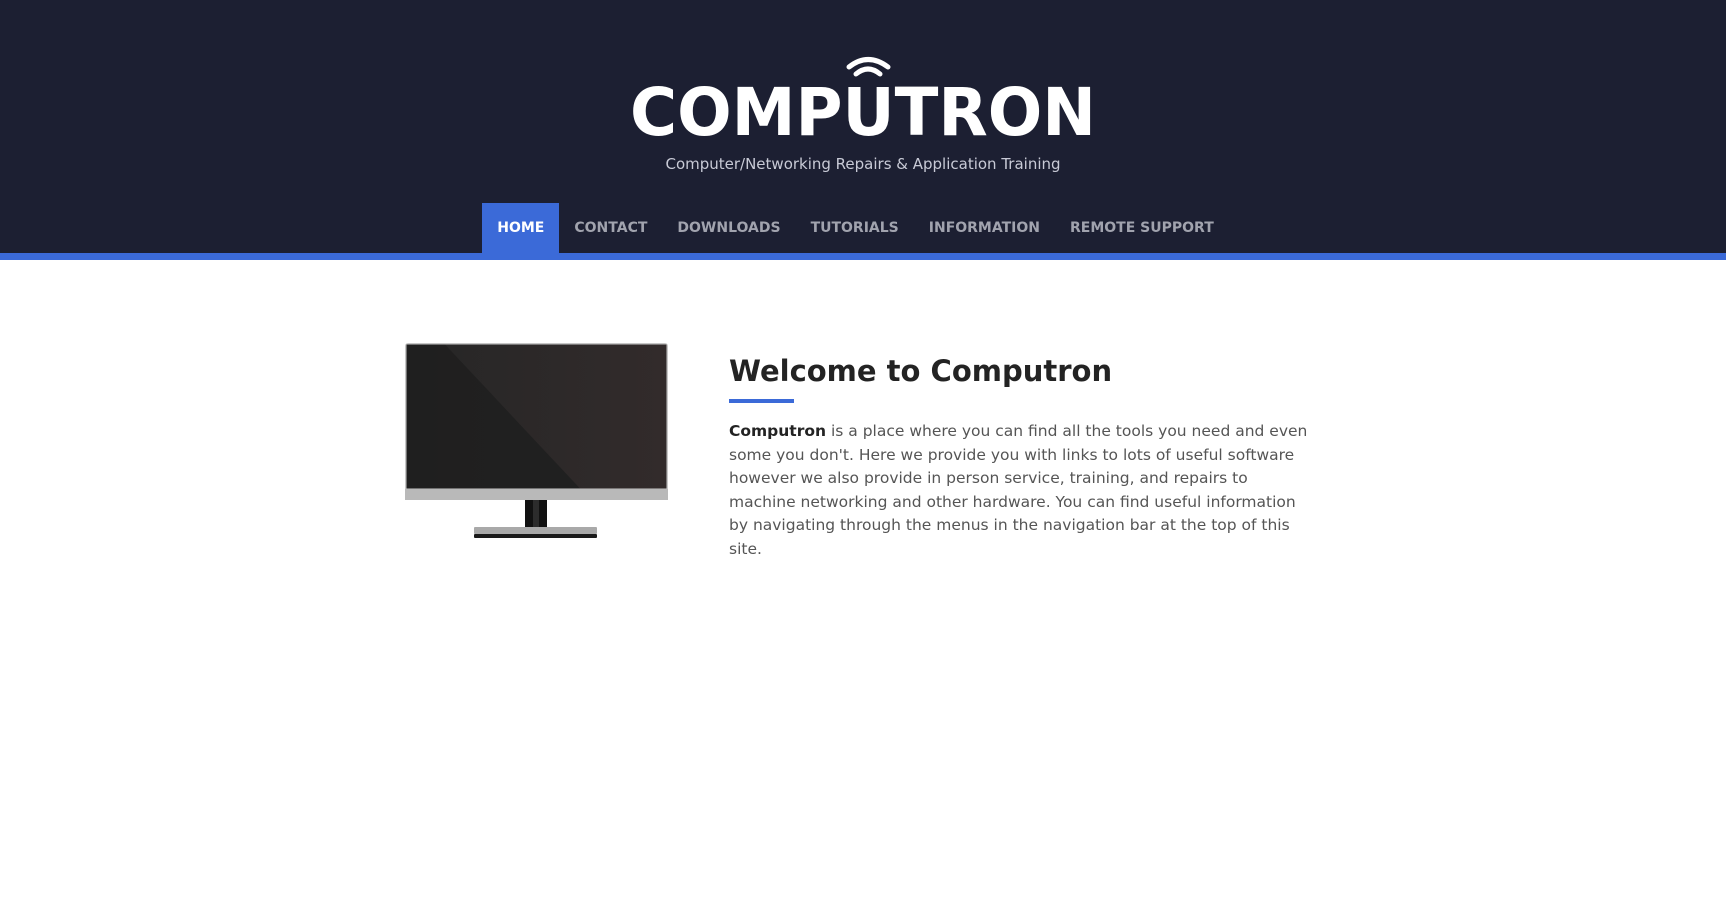 The height and width of the screenshot is (907, 1726). Describe the element at coordinates (863, 108) in the screenshot. I see `svg-text: COMPUTRON` at that location.